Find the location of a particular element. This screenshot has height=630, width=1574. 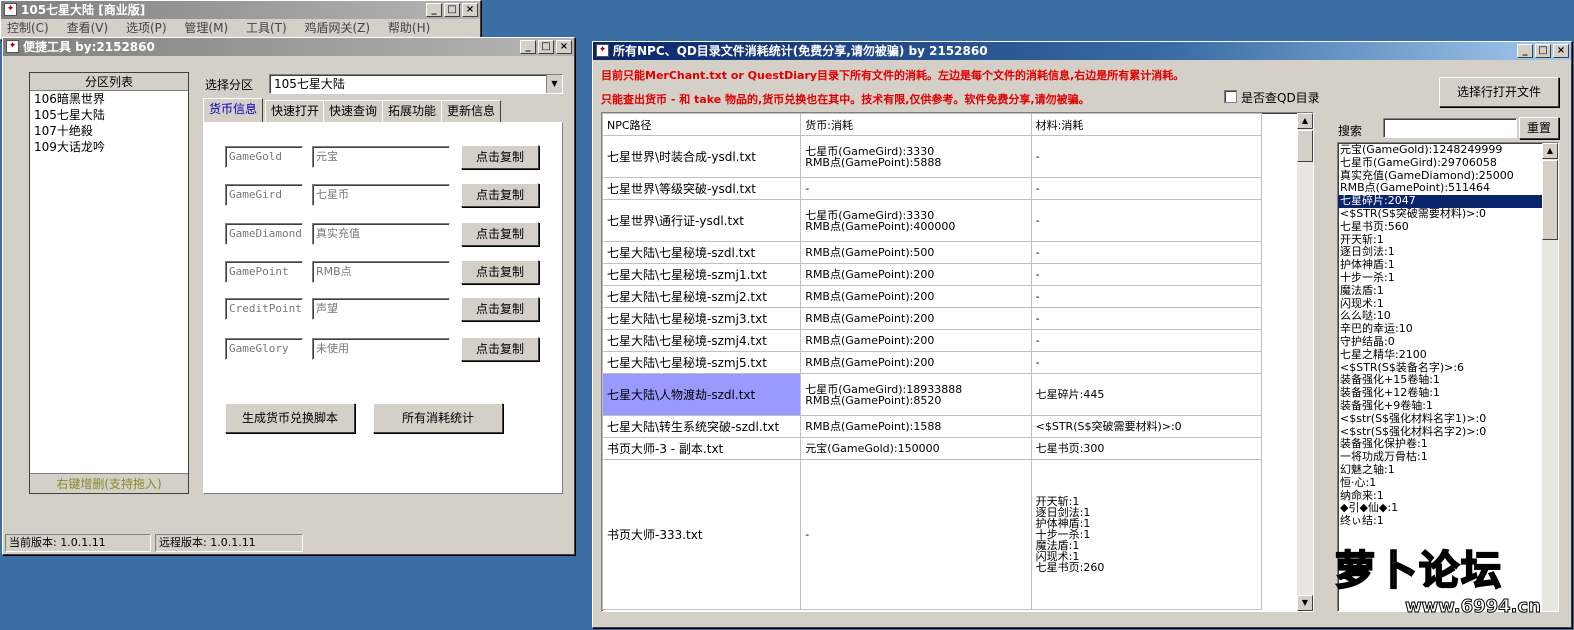

column-header-path: NPC路径 is located at coordinates (702, 124).